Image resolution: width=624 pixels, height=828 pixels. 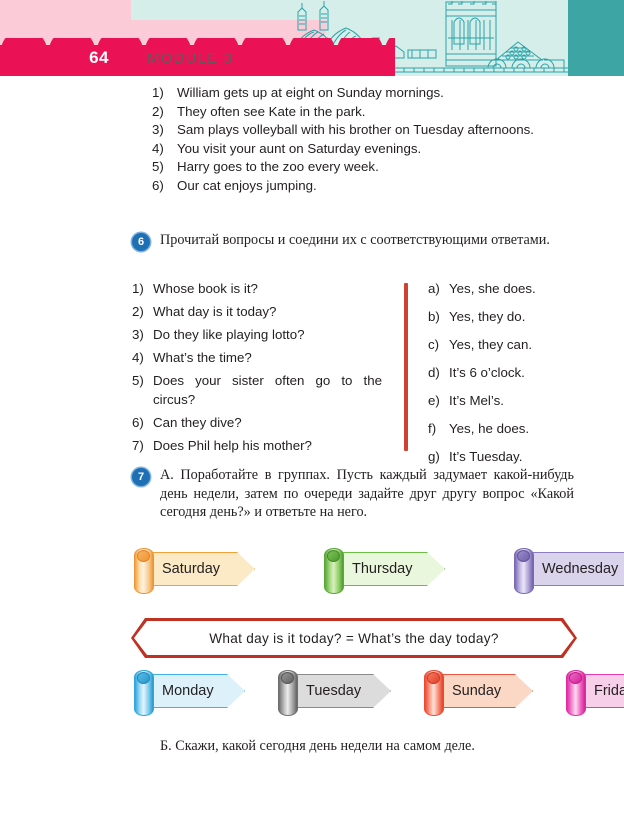 I want to click on day-banner-wednesday: Wednesday, so click(x=567, y=571).